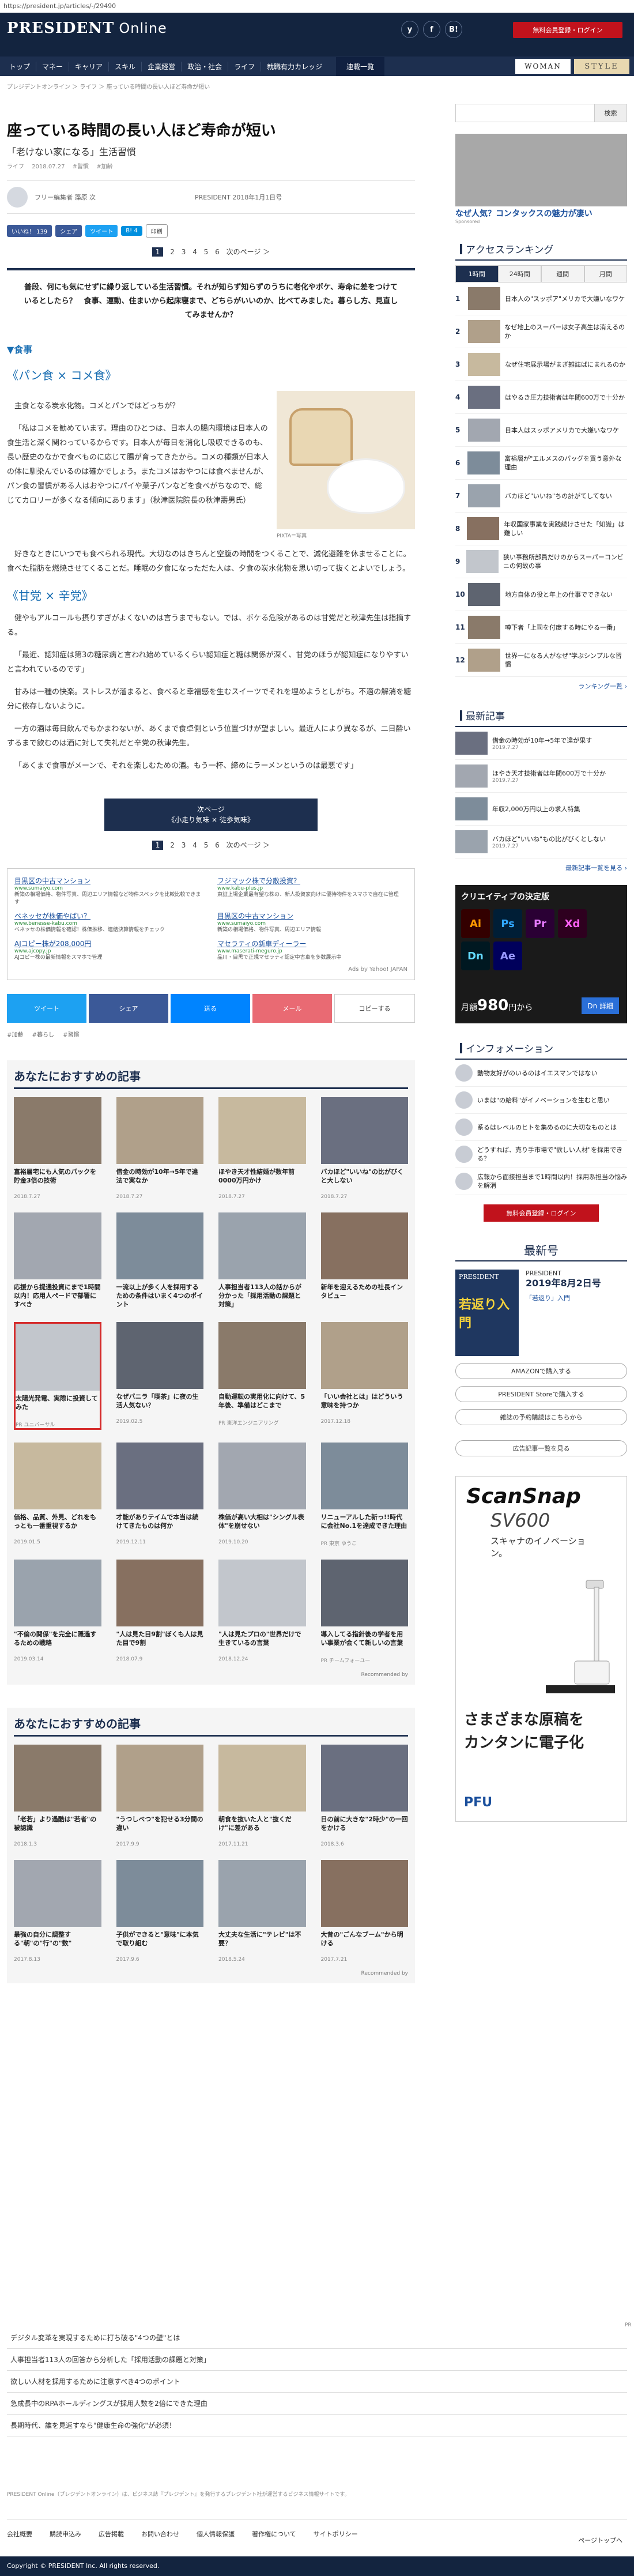 Image resolution: width=634 pixels, height=2576 pixels. Describe the element at coordinates (541, 1371) in the screenshot. I see `amazon-buy-button: AMAZONで購入する` at that location.